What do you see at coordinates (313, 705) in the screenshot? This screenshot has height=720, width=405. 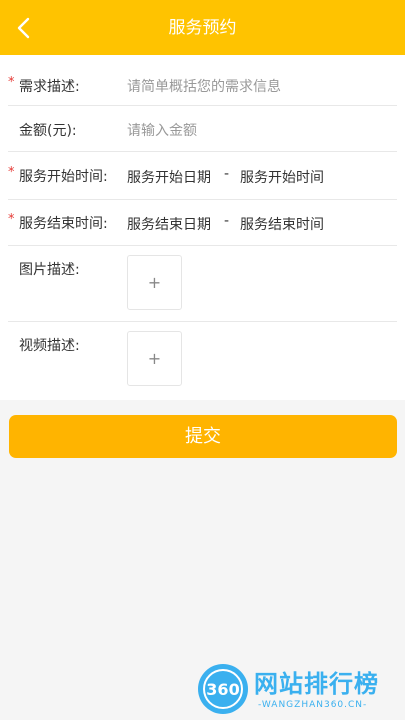 I see `watermark-subtitle: -WANGZHAN360.CN-` at bounding box center [313, 705].